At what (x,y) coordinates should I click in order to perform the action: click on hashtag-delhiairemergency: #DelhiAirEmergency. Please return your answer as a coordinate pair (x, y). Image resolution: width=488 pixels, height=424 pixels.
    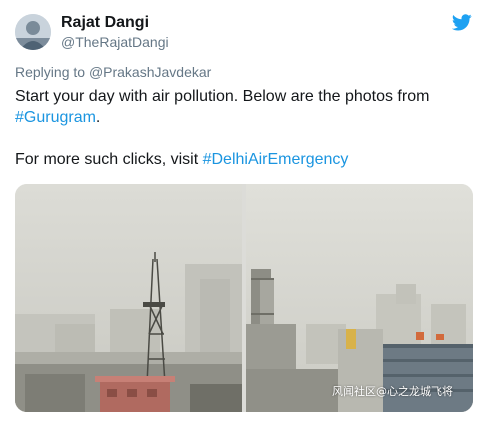
    Looking at the image, I should click on (276, 159).